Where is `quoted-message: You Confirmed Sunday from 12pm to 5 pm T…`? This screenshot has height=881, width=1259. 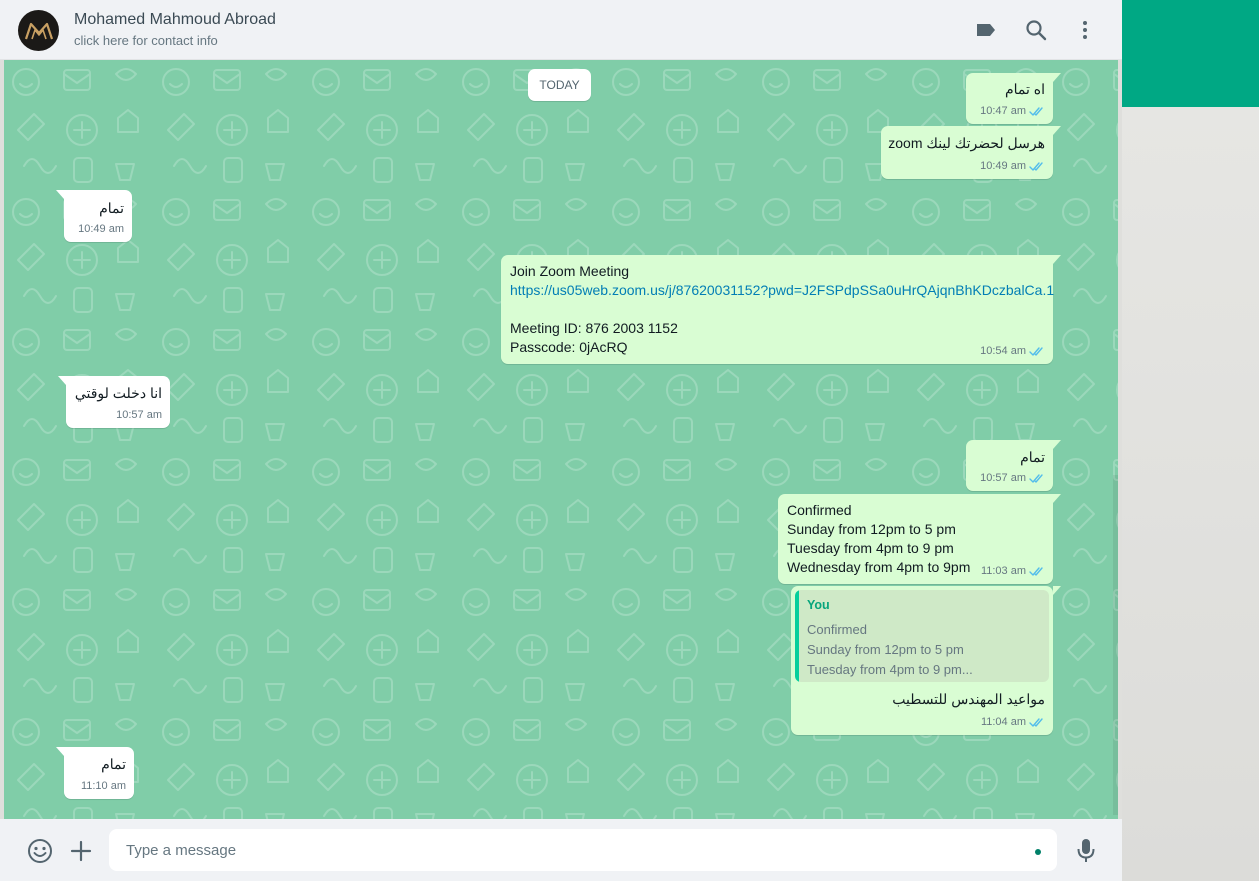
quoted-message: You Confirmed Sunday from 12pm to 5 pm T… is located at coordinates (922, 636).